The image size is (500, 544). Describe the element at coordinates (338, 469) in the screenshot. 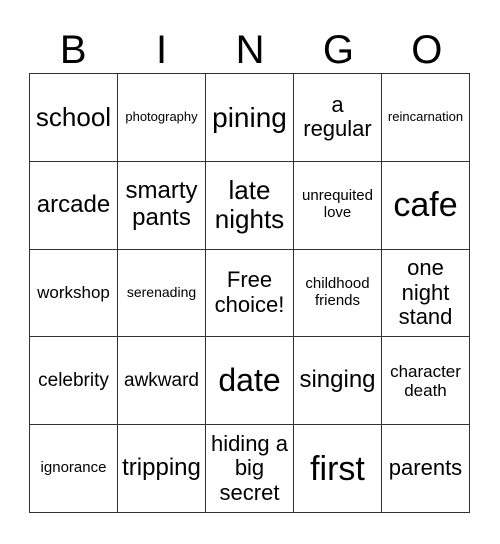

I see `bingo-cell: first` at that location.